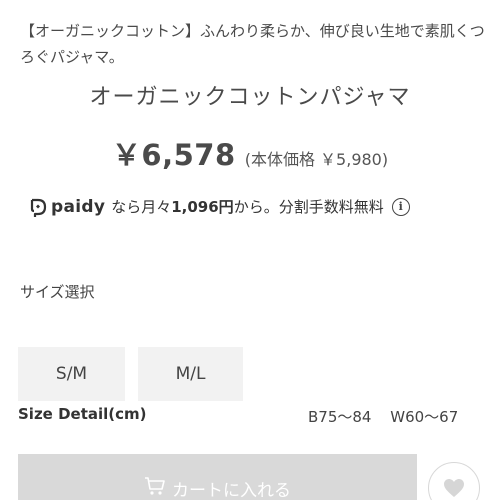 This screenshot has width=500, height=500. Describe the element at coordinates (217, 477) in the screenshot. I see `add-to-cart-button: カートに入れる` at that location.